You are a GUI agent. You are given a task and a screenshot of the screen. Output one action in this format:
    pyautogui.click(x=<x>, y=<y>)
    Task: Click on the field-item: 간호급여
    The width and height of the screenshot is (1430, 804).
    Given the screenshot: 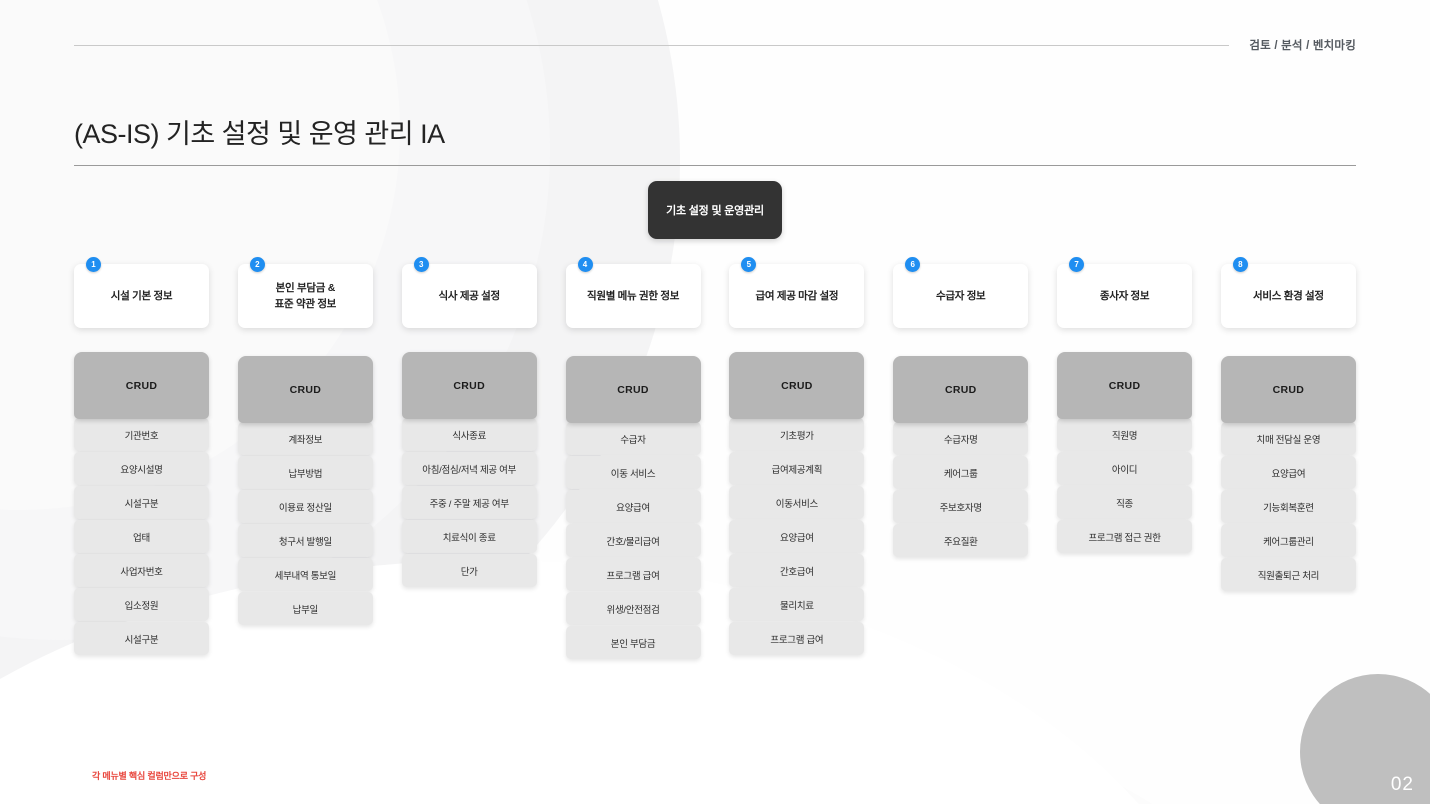 What is the action you would take?
    pyautogui.click(x=797, y=570)
    